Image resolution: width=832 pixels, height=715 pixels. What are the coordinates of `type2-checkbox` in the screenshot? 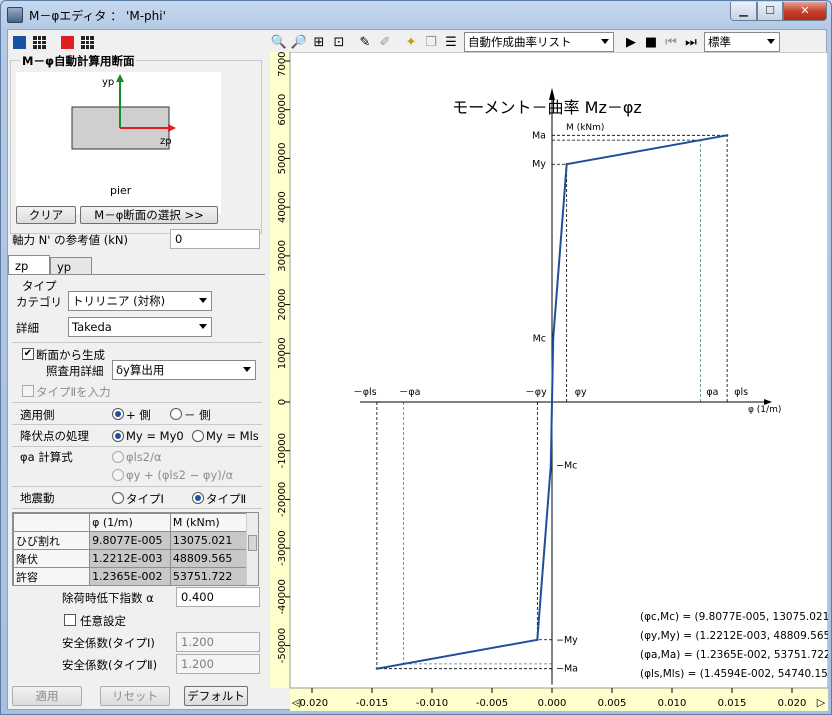 It's located at (28, 391).